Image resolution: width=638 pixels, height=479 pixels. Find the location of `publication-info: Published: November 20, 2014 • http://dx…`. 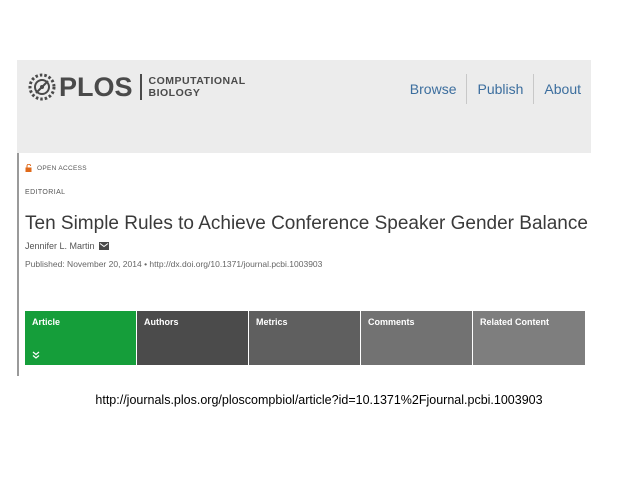

publication-info: Published: November 20, 2014 • http://dx… is located at coordinates (174, 264).